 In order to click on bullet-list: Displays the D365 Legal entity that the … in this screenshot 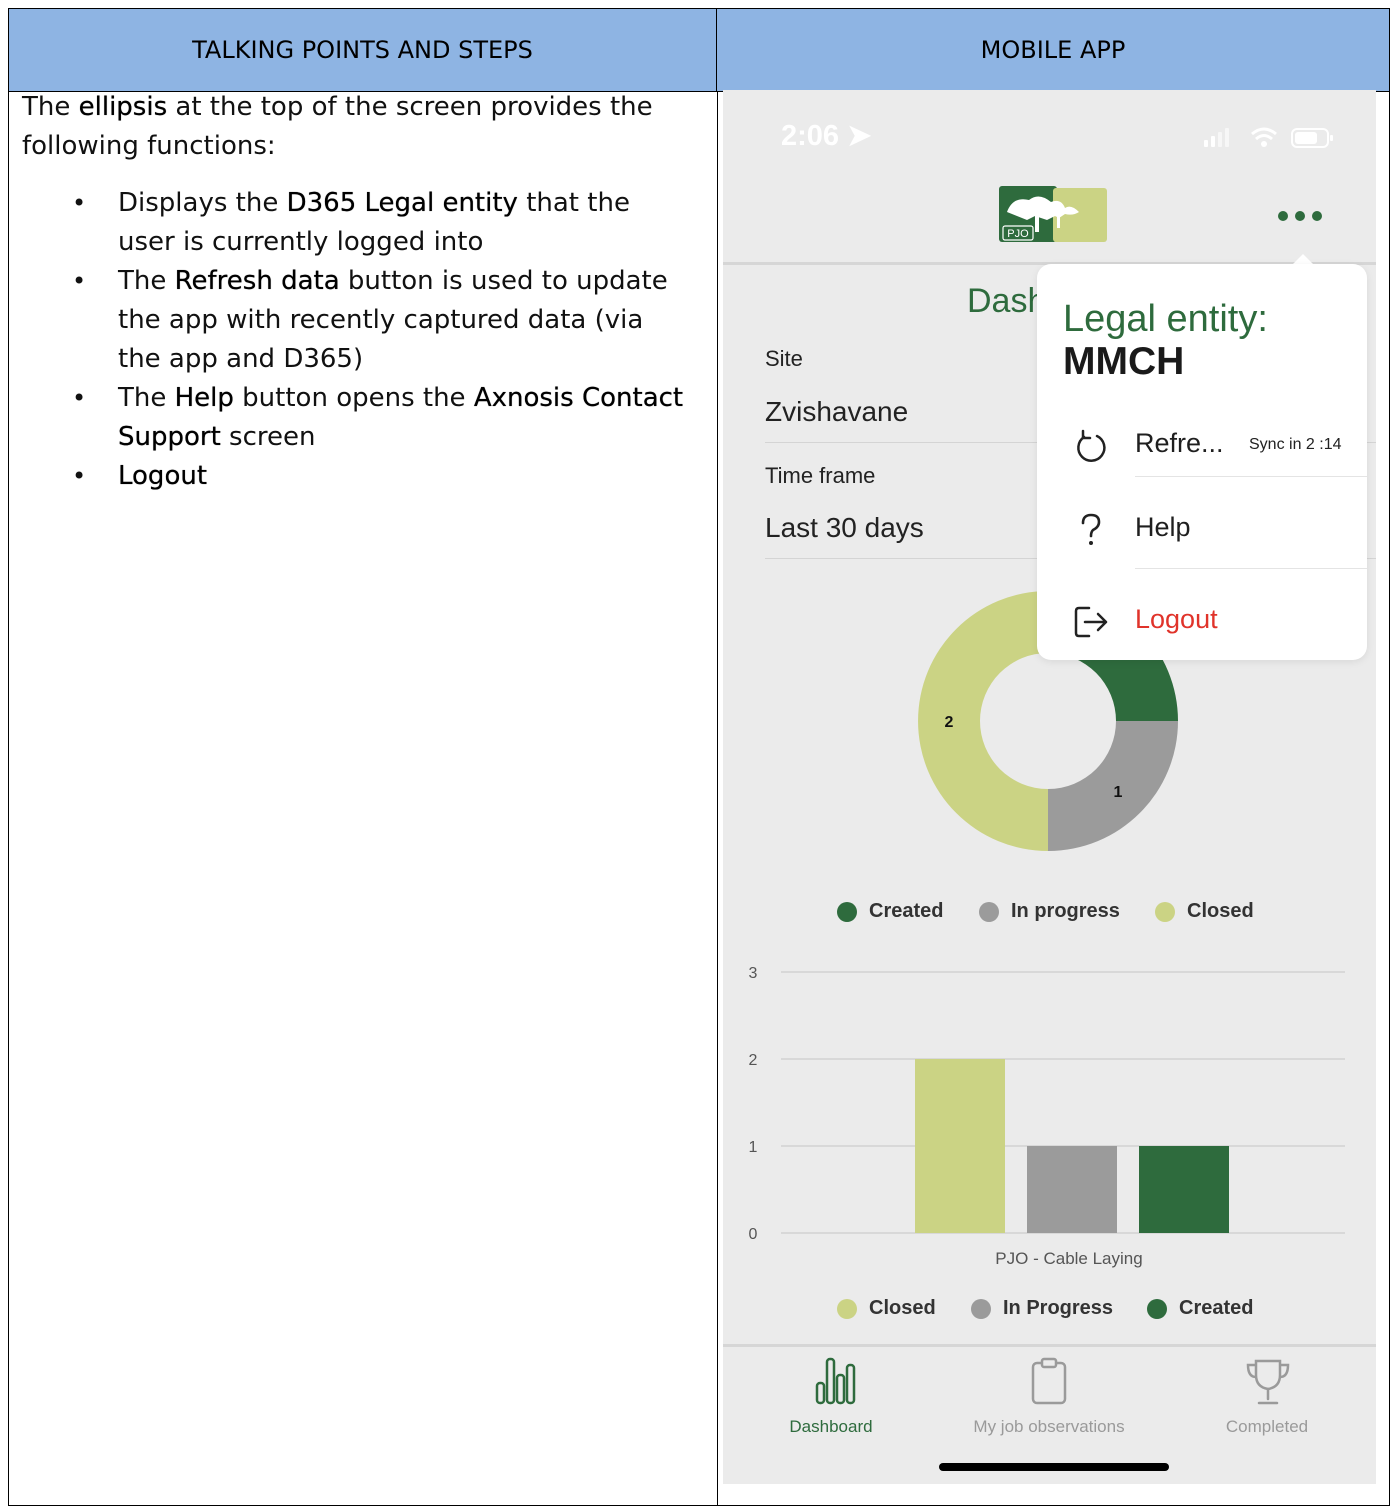, I will do `click(357, 340)`.